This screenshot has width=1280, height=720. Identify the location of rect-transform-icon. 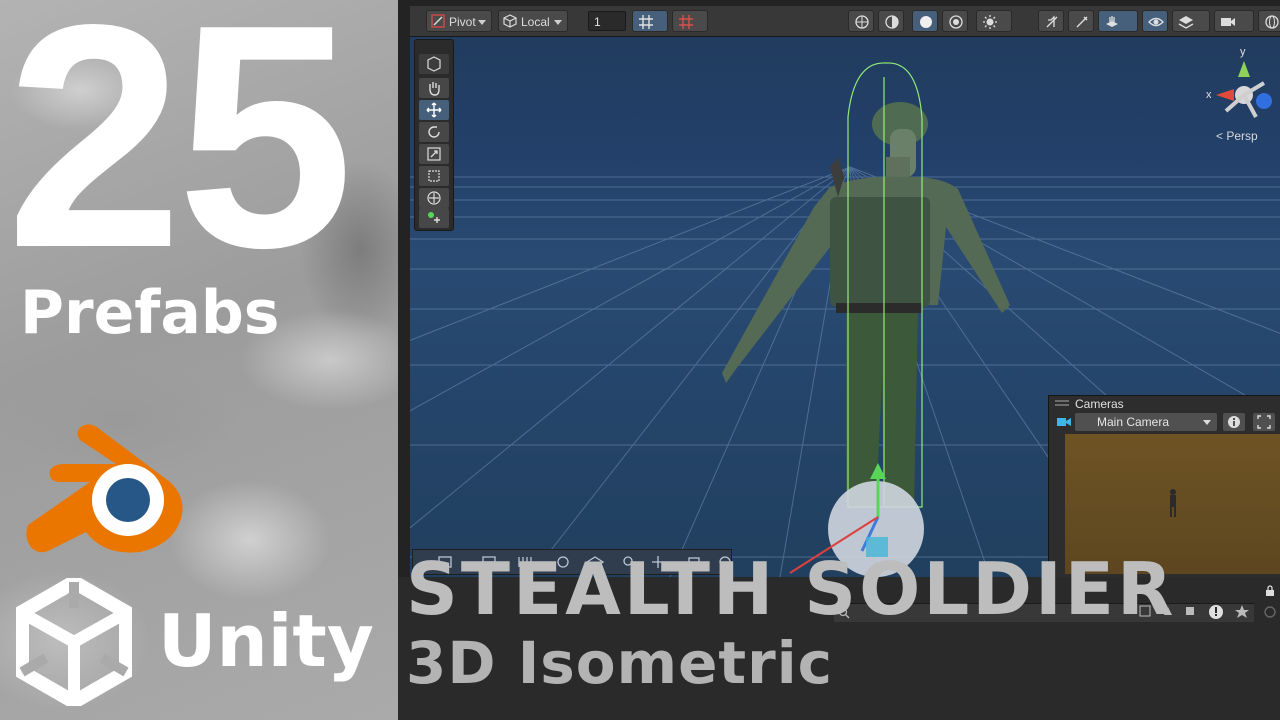
(434, 176).